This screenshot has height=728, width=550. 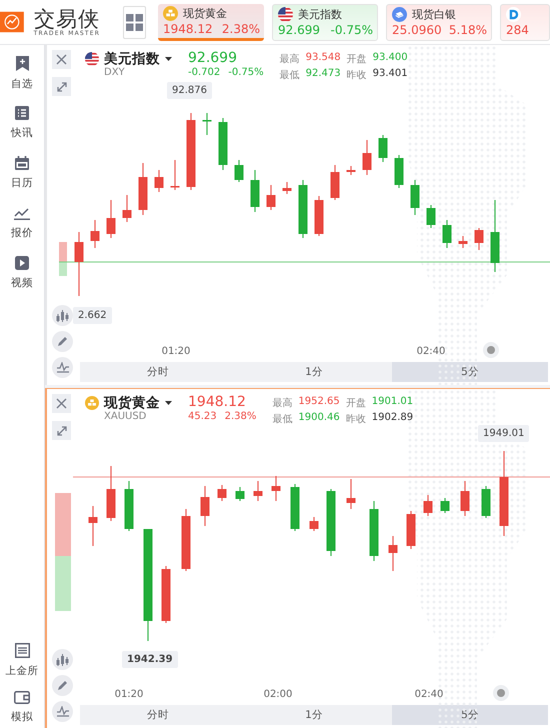 I want to click on pencil-icon, so click(x=62, y=341).